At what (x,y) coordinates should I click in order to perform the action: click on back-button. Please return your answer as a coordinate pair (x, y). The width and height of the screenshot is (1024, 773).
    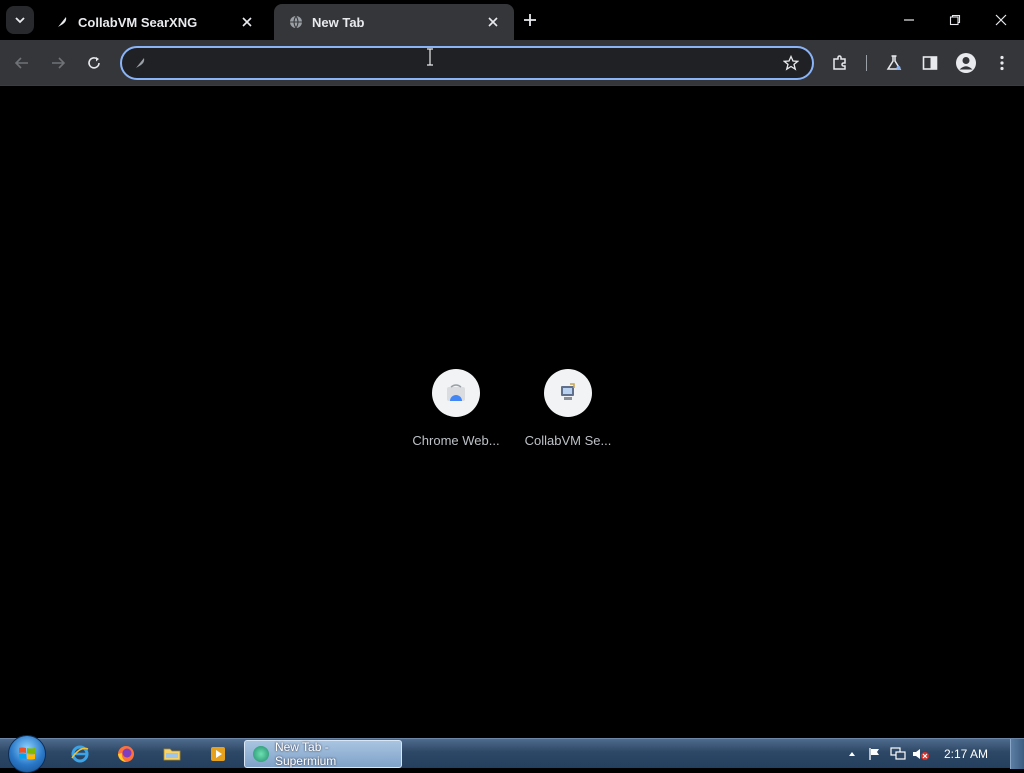
    Looking at the image, I should click on (22, 63).